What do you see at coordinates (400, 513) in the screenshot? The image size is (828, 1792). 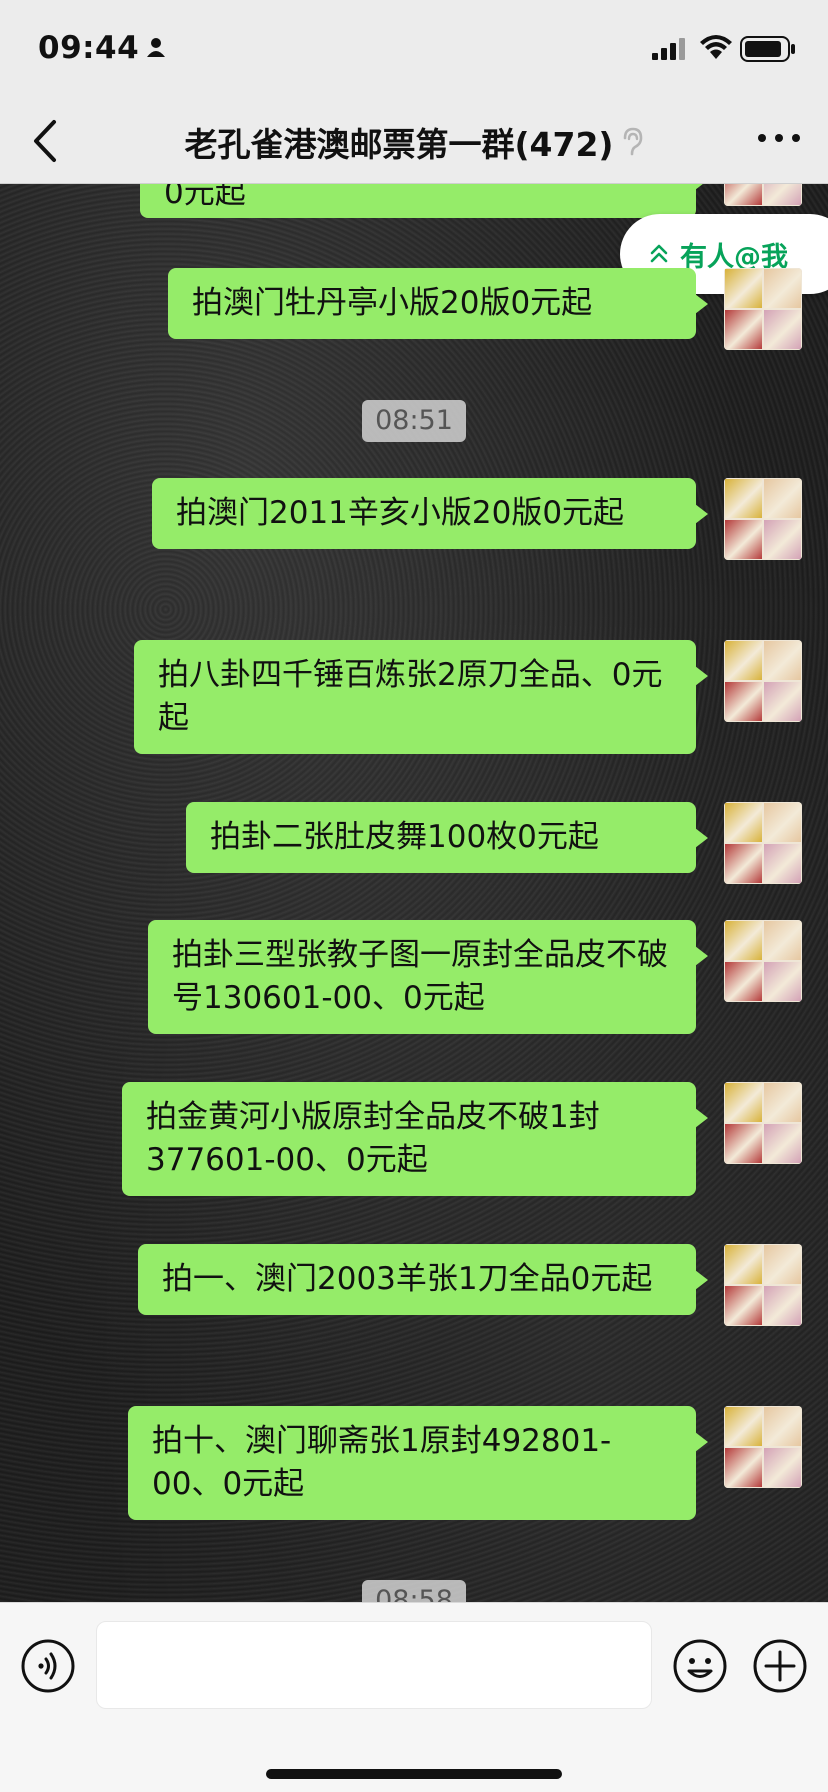 I see `message-text: 拍澳门2011辛亥小版20版0元起` at bounding box center [400, 513].